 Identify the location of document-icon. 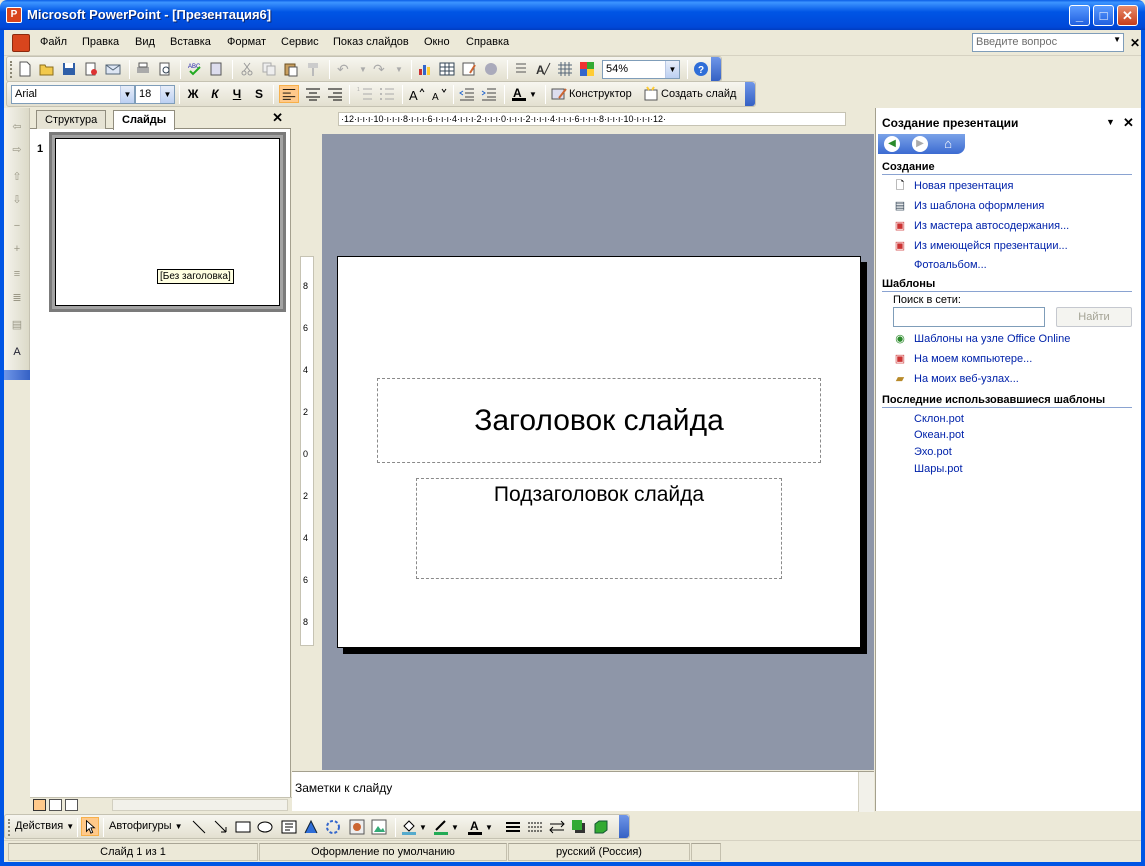
(21, 43).